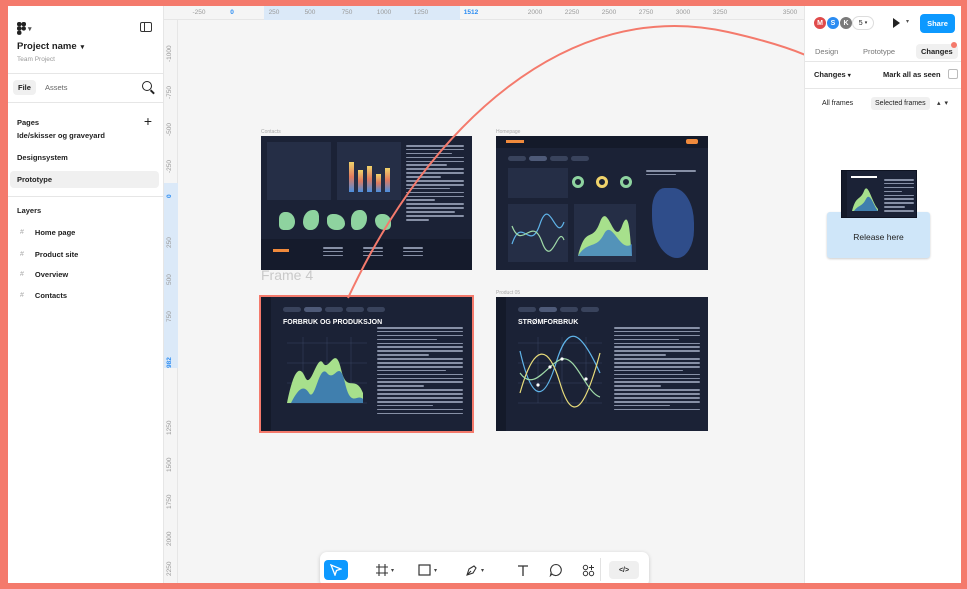  I want to click on mark-all-seen-checkbox, so click(953, 74).